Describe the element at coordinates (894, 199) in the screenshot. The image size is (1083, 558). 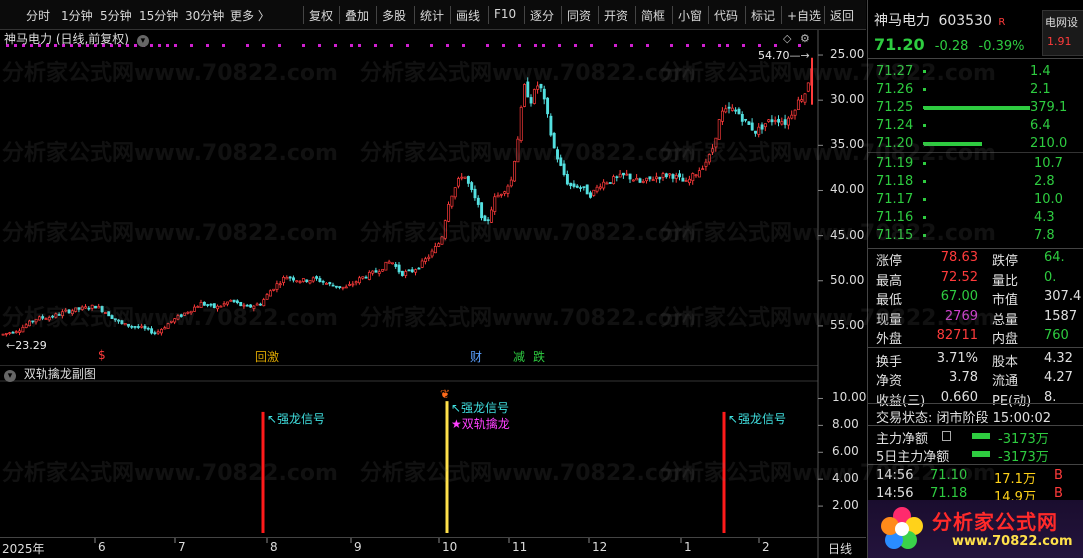
I see `bid-price: 71.17` at that location.